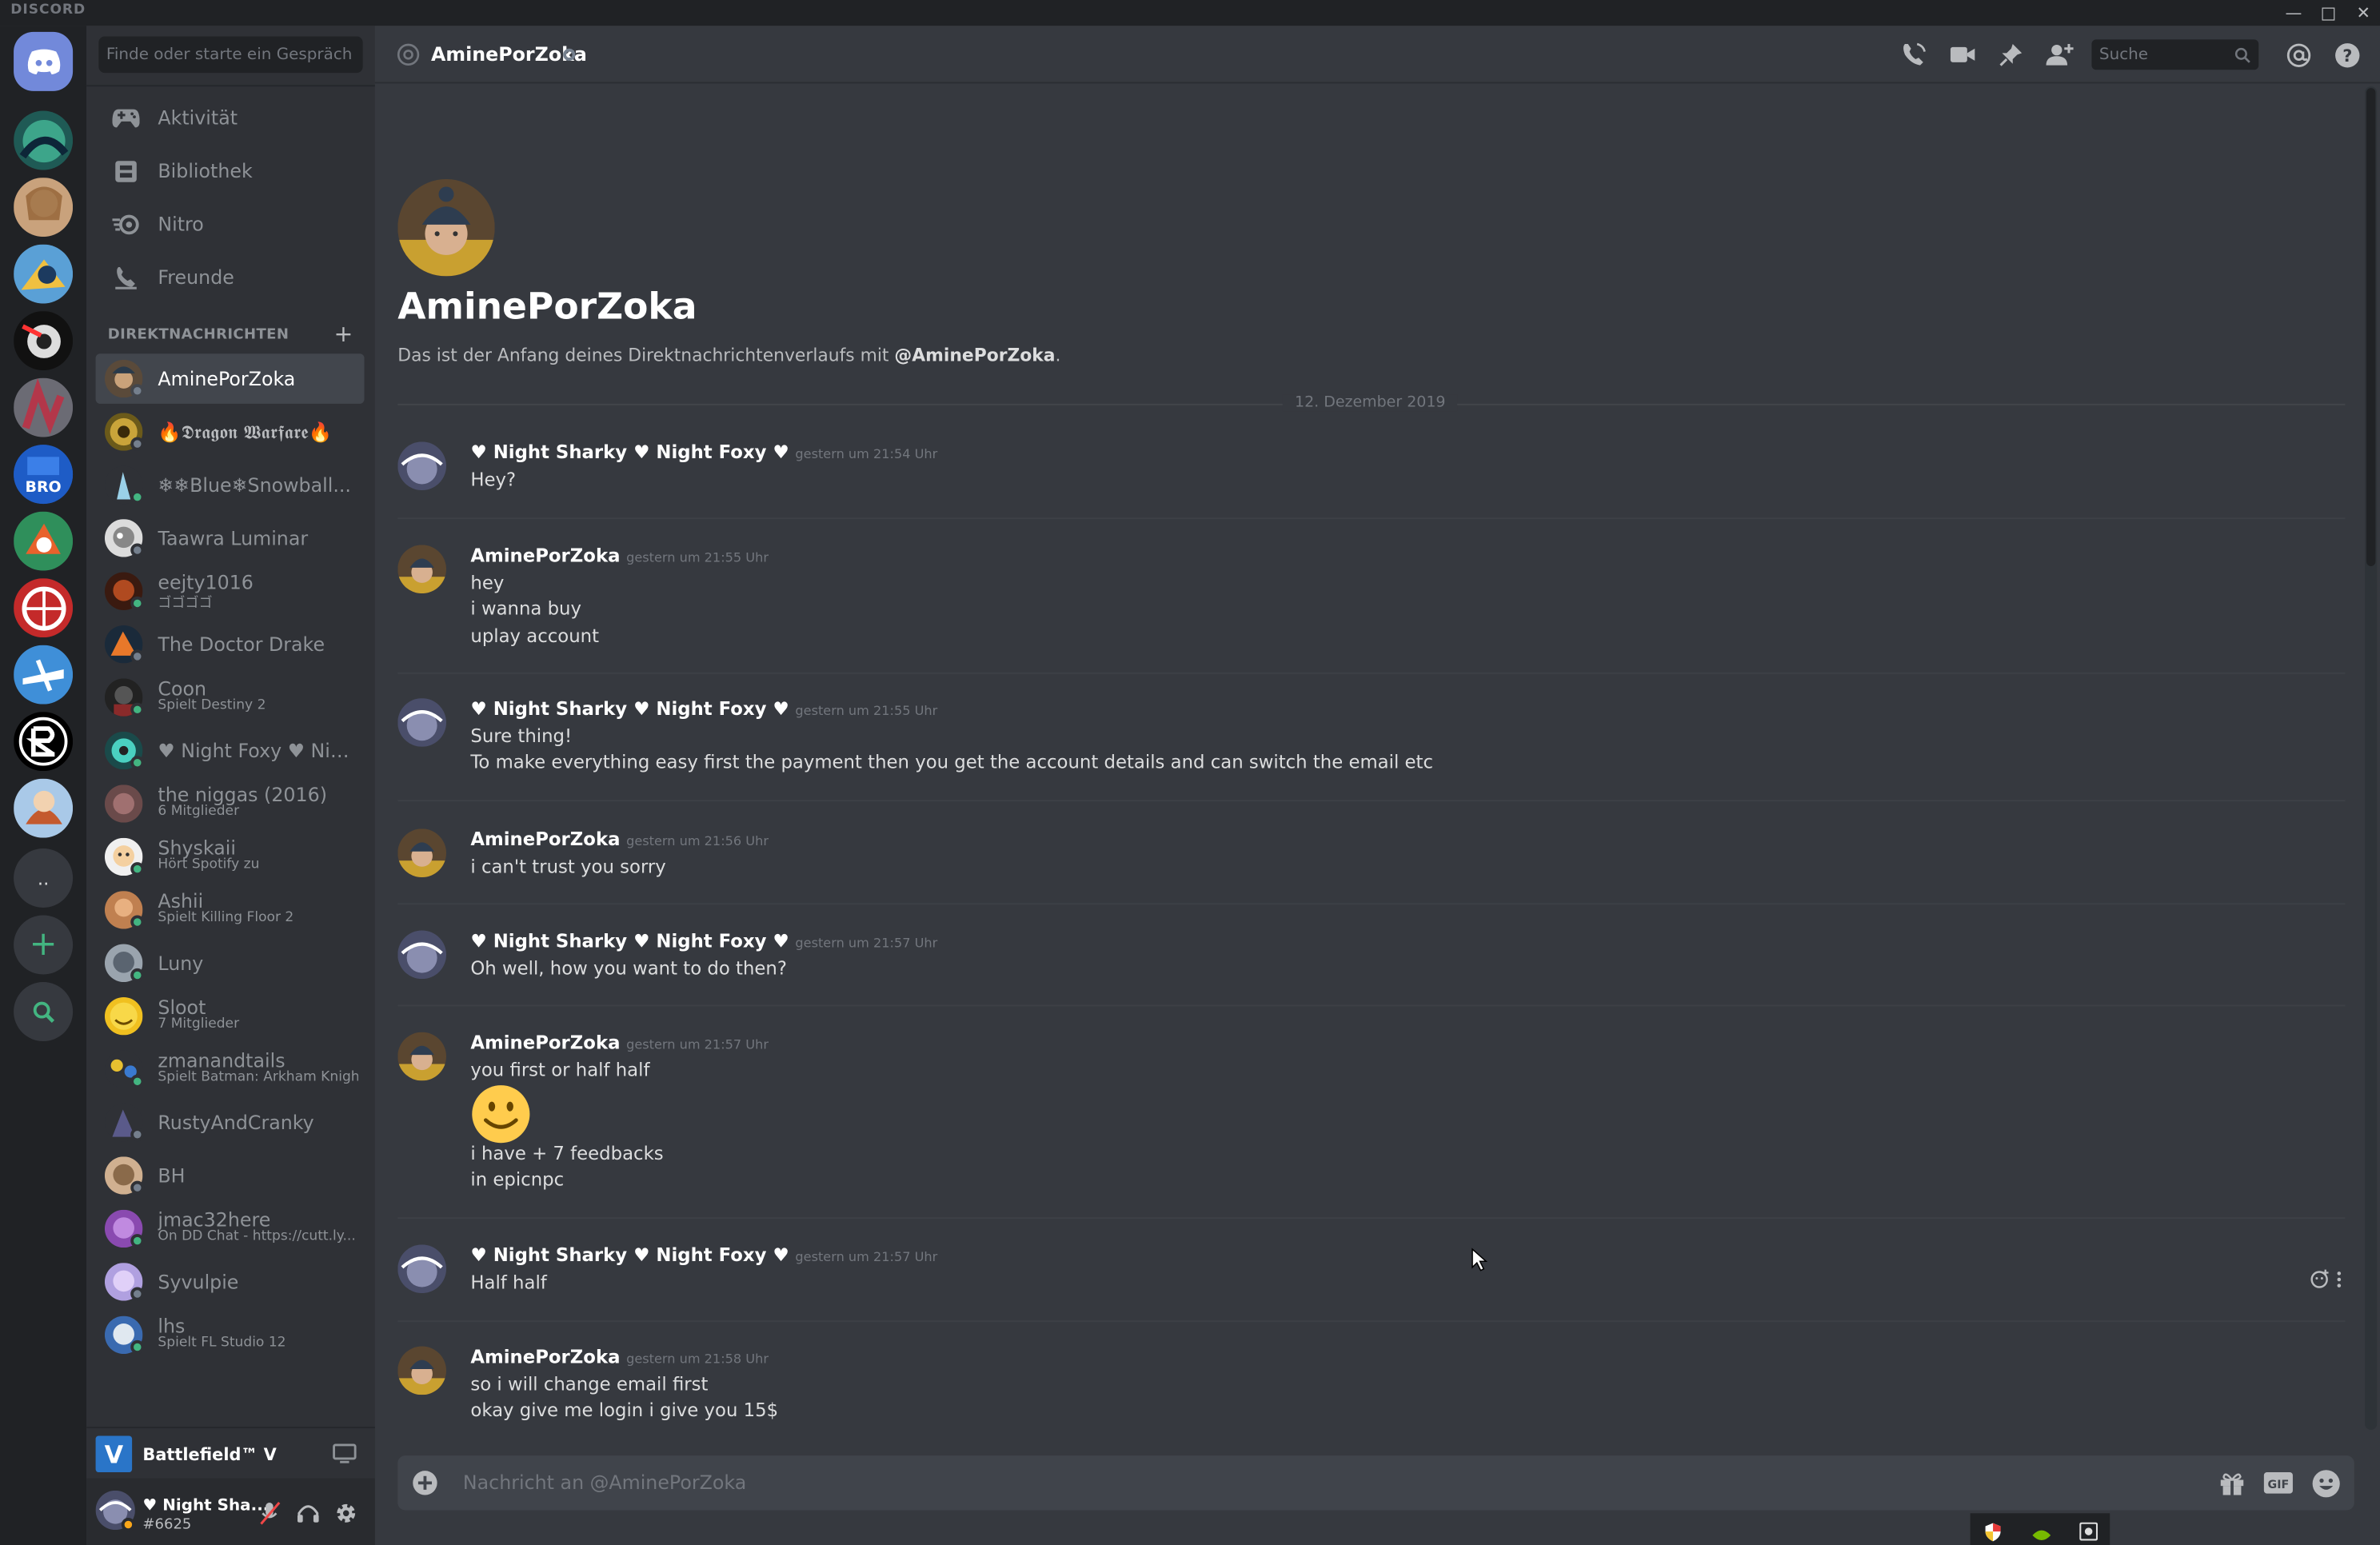 Image resolution: width=2380 pixels, height=1545 pixels. Describe the element at coordinates (230, 1282) in the screenshot. I see `dm-item: Syvulpie` at that location.